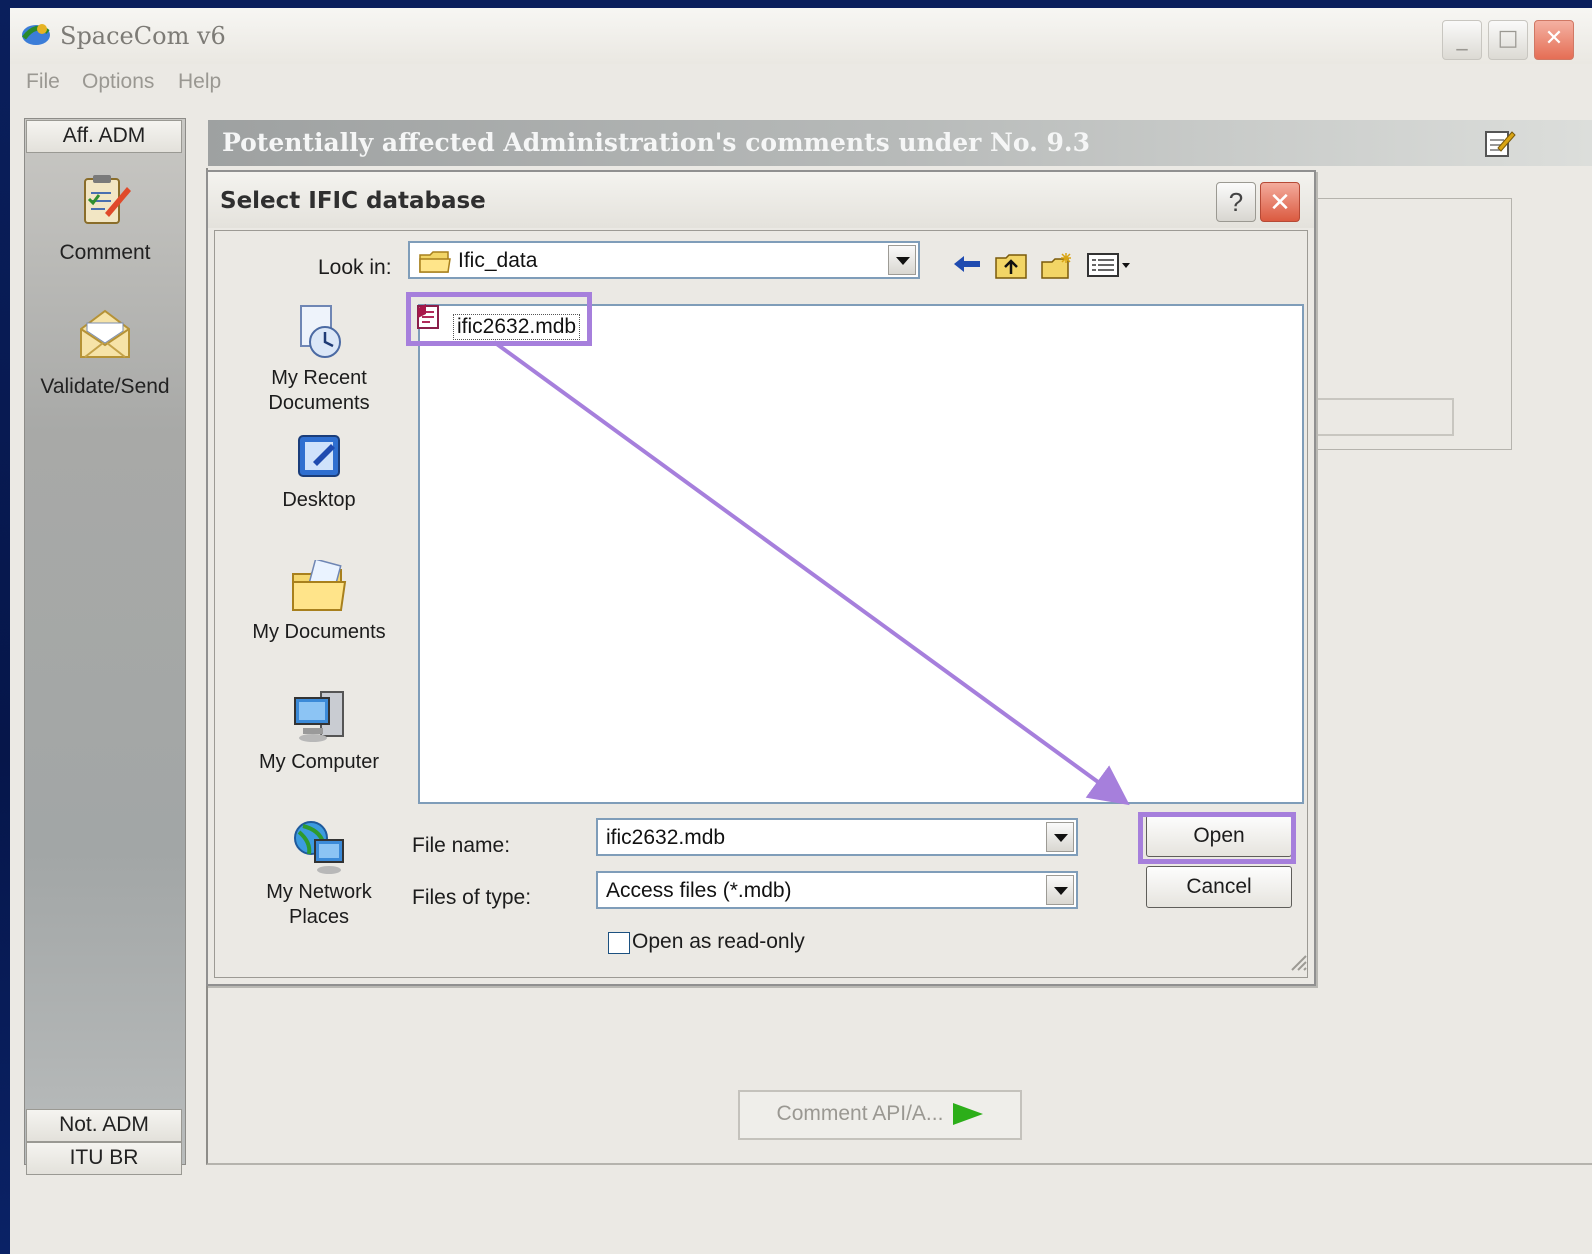  What do you see at coordinates (811, 573) in the screenshot?
I see `annotation-arrow` at bounding box center [811, 573].